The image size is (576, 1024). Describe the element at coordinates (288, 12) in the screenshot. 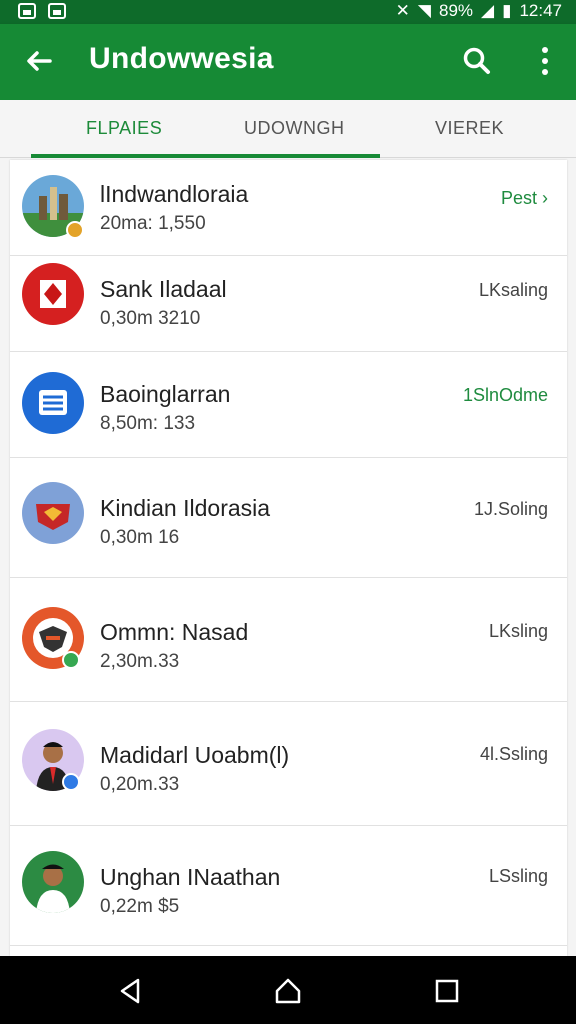

I see `status-bar: ✕ ◥ 89% ◢ ▮ 12:47` at that location.